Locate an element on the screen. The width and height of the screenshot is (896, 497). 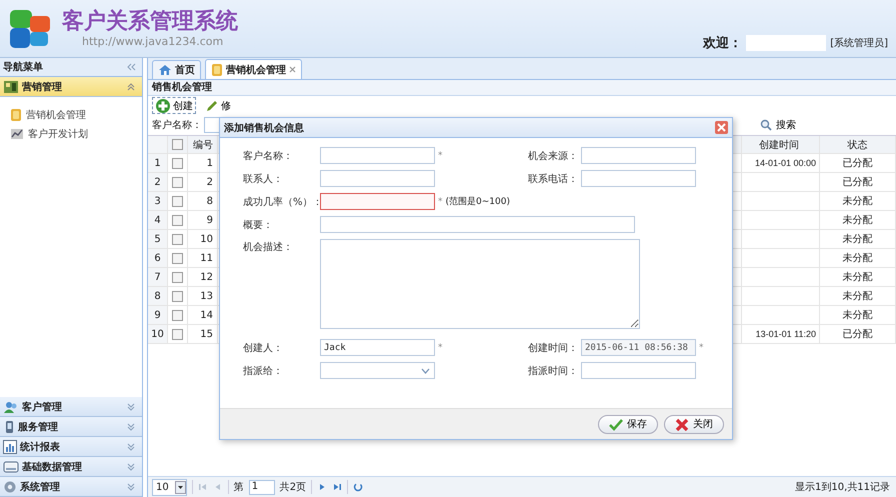
refresh-icon is located at coordinates (358, 487).